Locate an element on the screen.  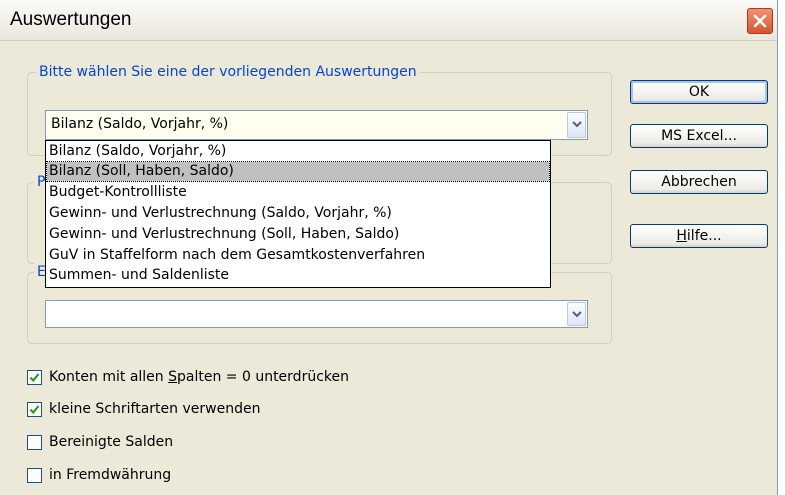
small-fonts-checkbox is located at coordinates (34, 409).